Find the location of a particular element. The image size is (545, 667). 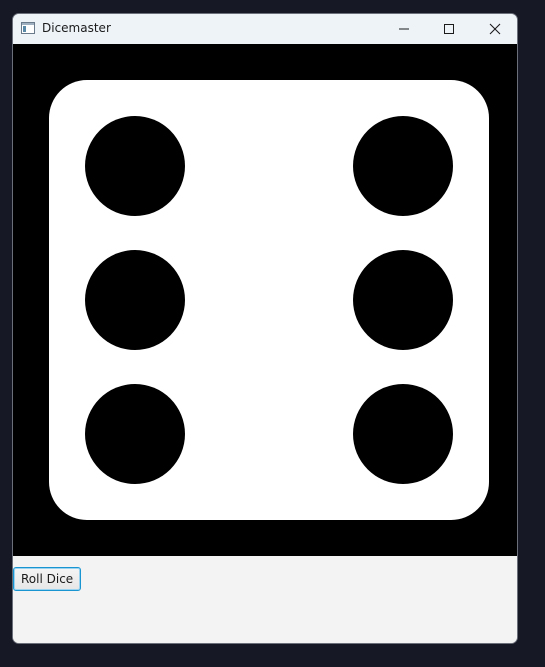

control-panel: Roll Dice is located at coordinates (265, 599).